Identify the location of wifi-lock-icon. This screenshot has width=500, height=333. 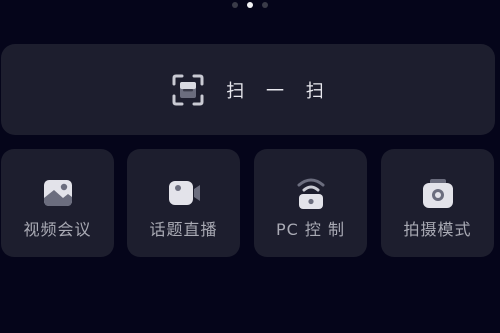
(310, 193).